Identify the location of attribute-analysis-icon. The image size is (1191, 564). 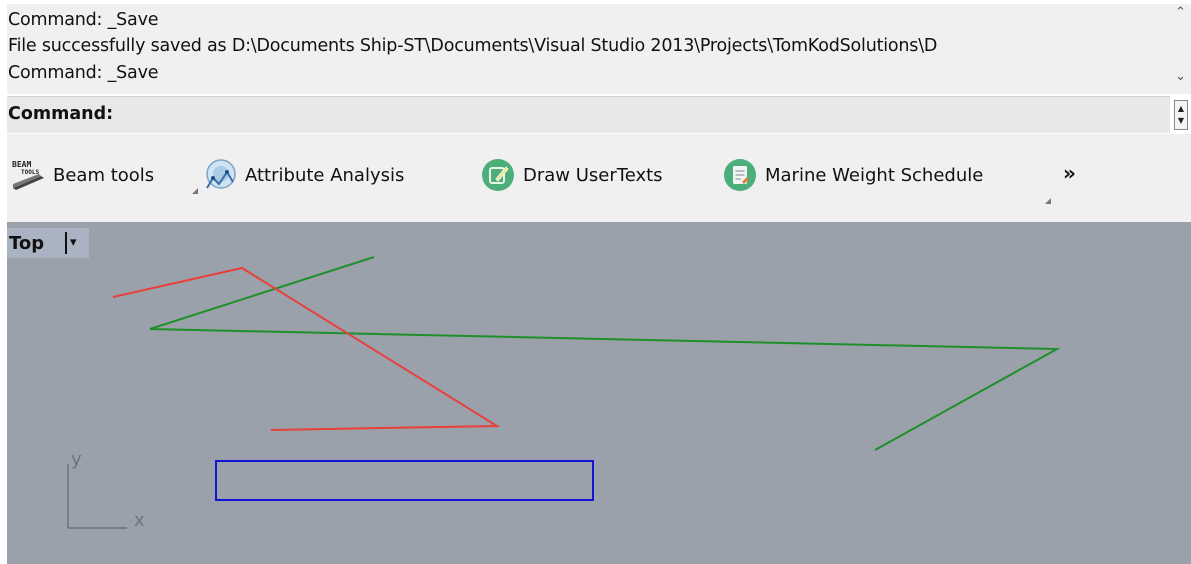
(220, 175).